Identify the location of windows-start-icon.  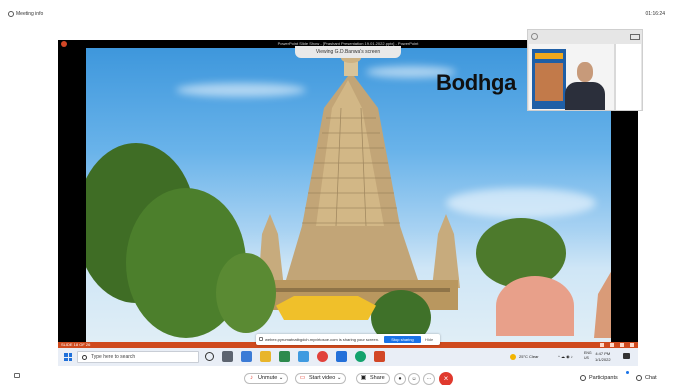
(68, 357).